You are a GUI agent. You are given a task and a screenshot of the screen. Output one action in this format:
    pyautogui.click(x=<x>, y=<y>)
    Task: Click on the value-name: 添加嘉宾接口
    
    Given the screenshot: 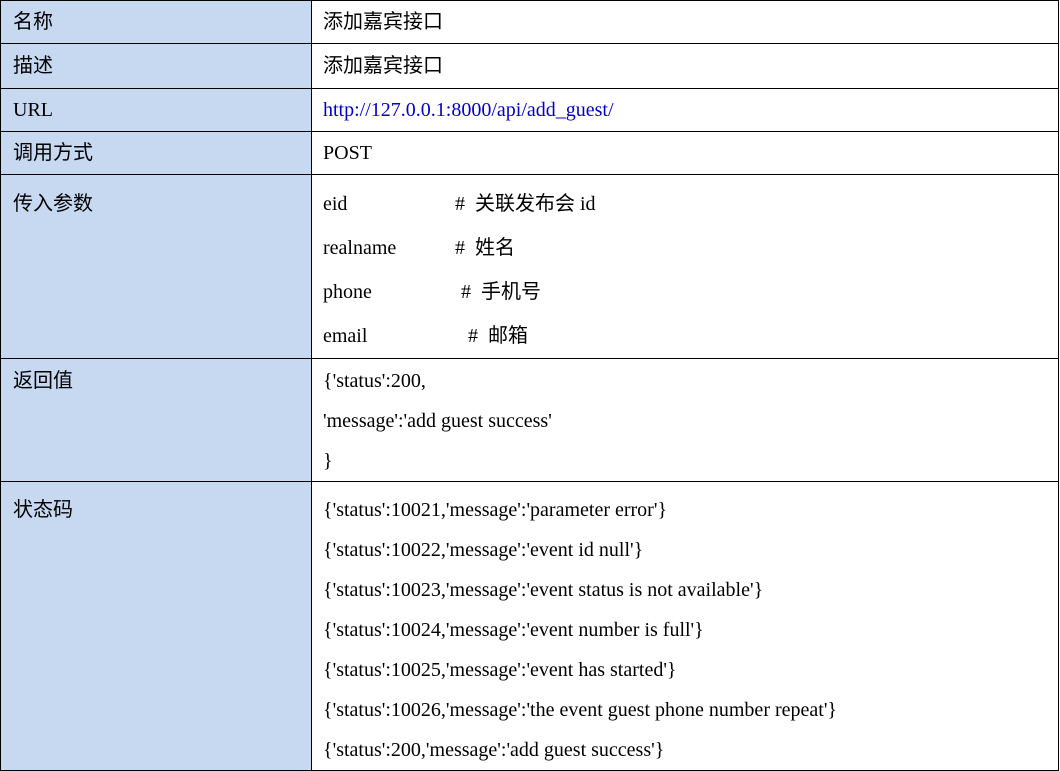 What is the action you would take?
    pyautogui.click(x=383, y=22)
    